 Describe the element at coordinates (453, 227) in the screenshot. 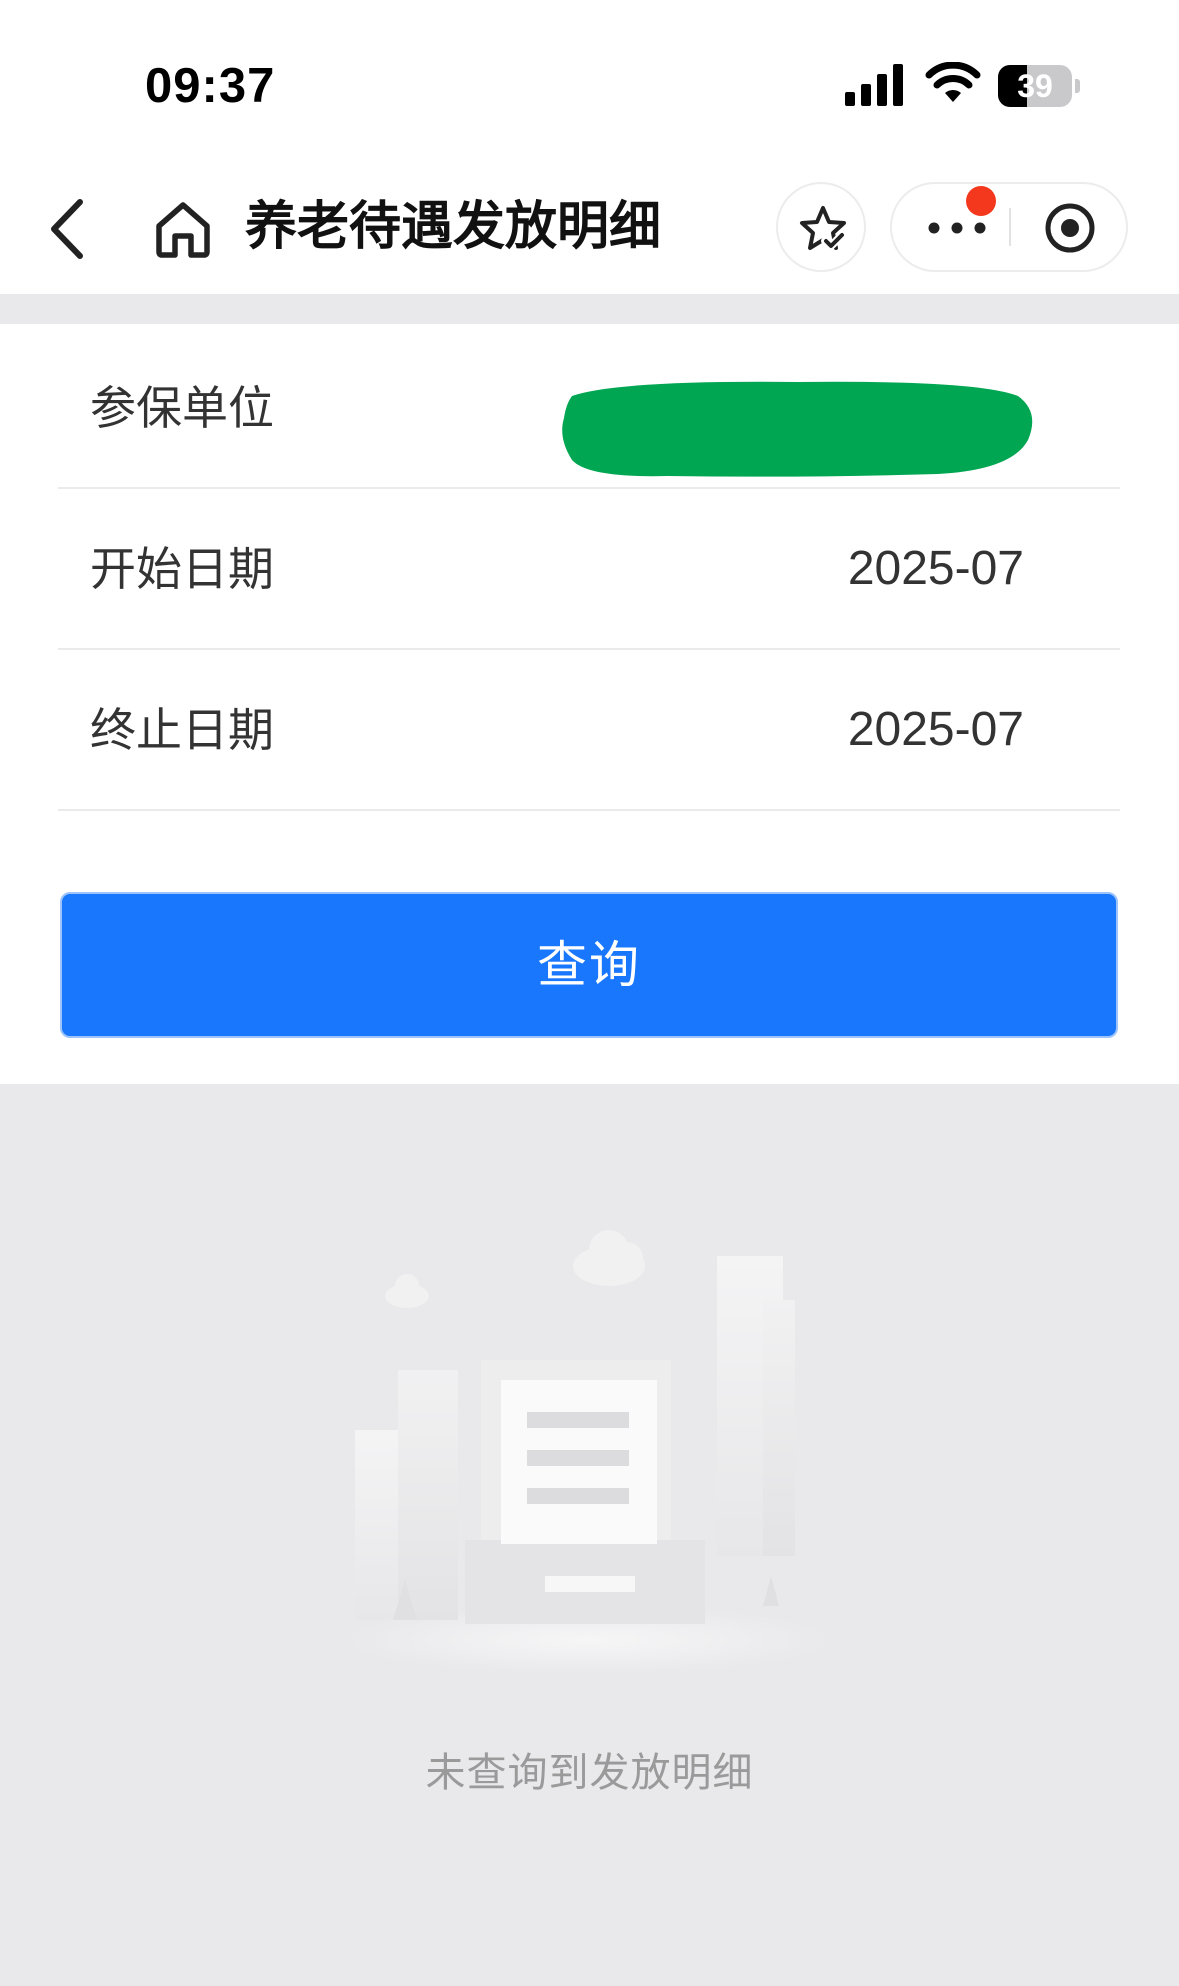

I see `page-title: 养老待遇发放明细` at that location.